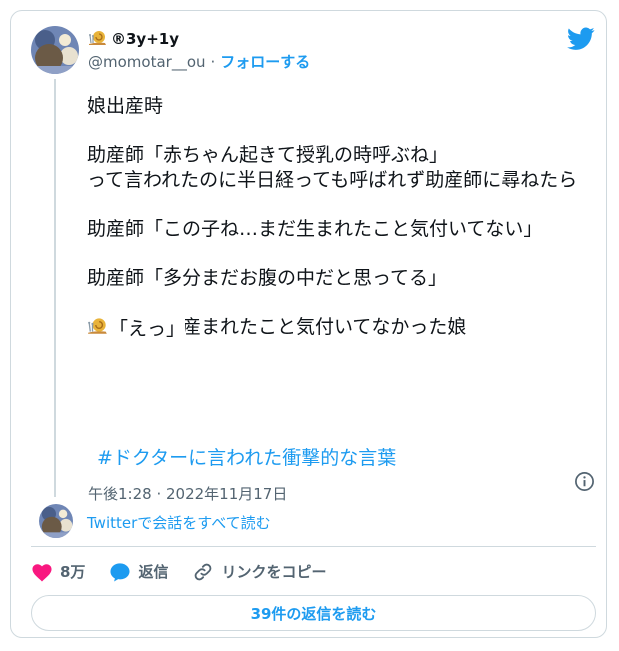 Image resolution: width=619 pixels, height=651 pixels. I want to click on handle-row: @momotar__ou · フォローする, so click(199, 61).